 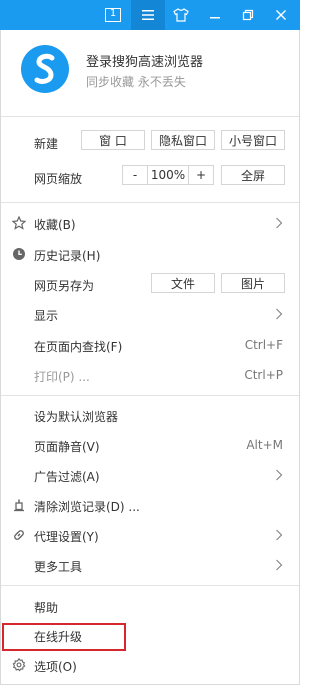 What do you see at coordinates (136, 82) in the screenshot?
I see `login-subtitle: 同步收藏 永不丢失` at bounding box center [136, 82].